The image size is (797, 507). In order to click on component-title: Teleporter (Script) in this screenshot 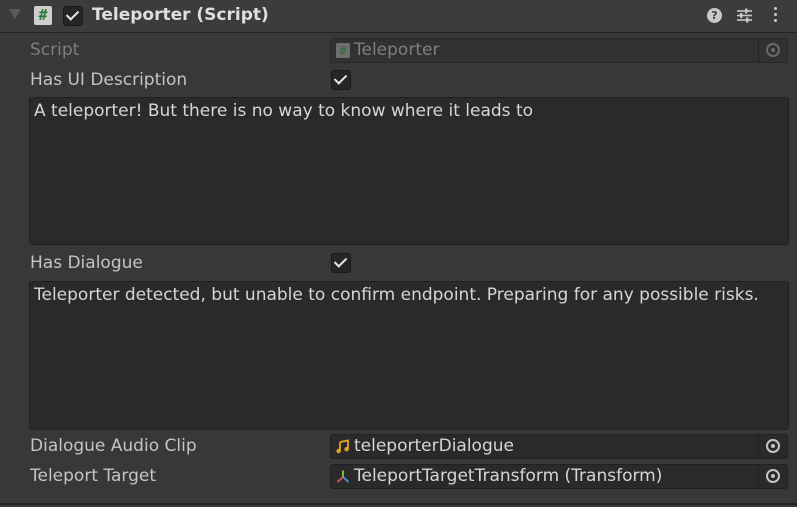, I will do `click(180, 15)`.